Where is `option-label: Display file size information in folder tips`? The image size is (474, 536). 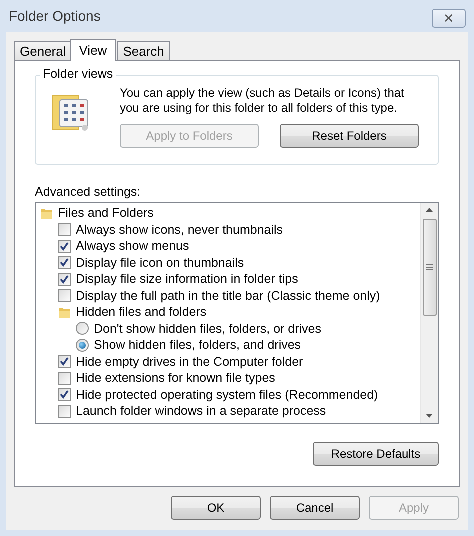
option-label: Display file size information in folder tips is located at coordinates (187, 279).